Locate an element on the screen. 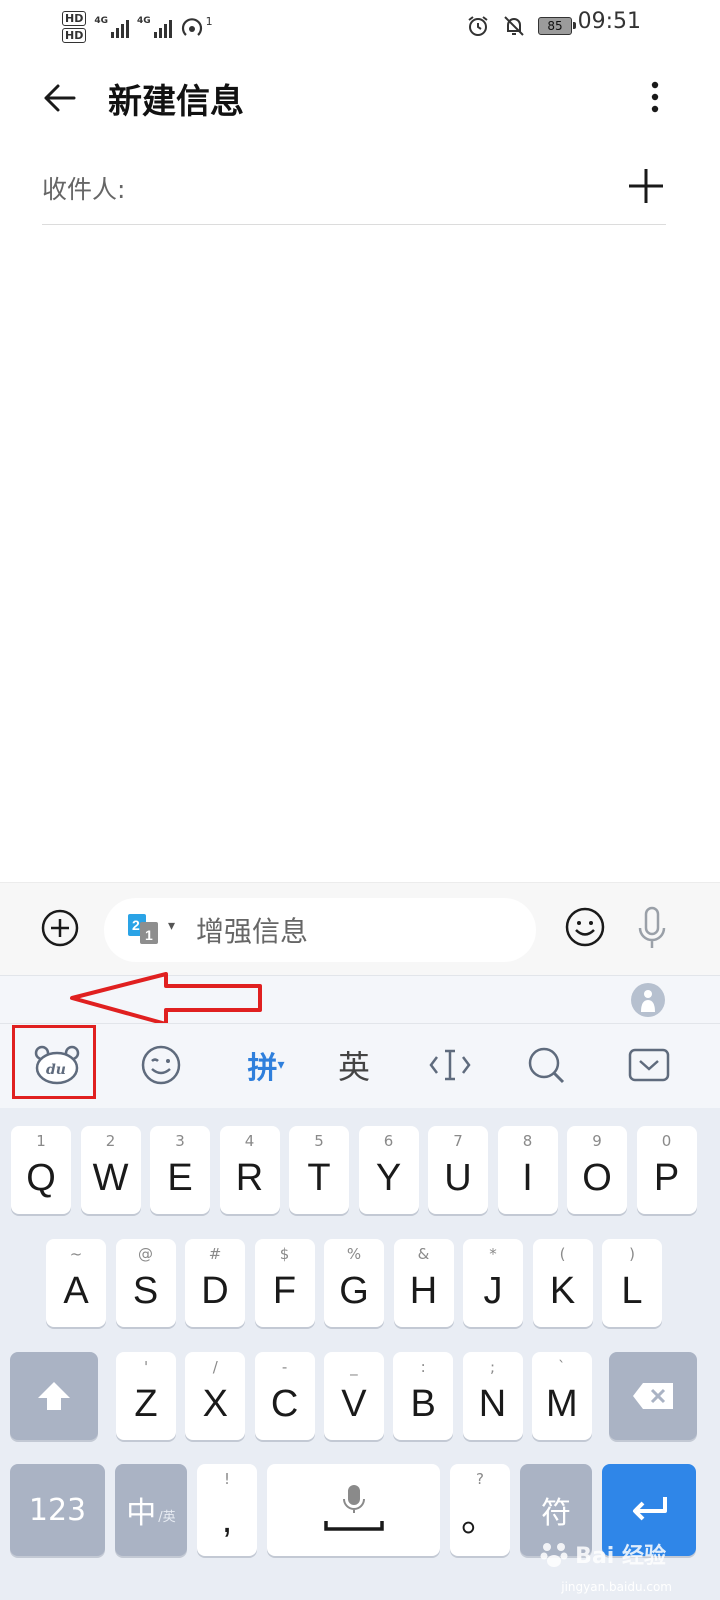 This screenshot has height=1600, width=720. key-label: V is located at coordinates (354, 1404).